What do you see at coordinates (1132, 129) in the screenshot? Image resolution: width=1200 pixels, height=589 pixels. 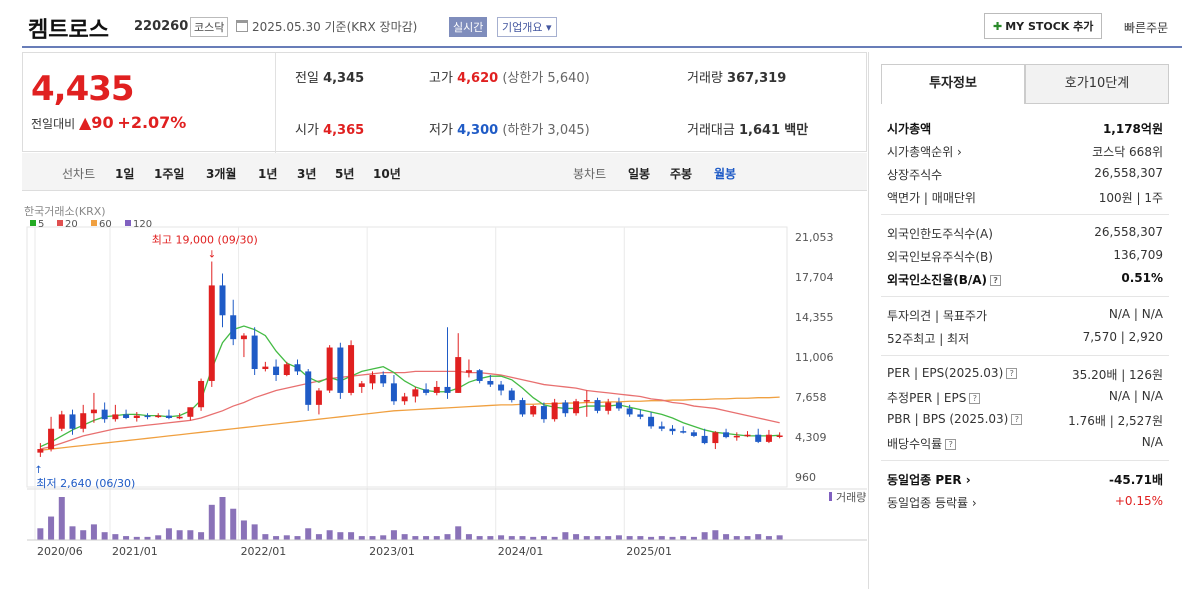 I see `info-value: 1,178억원` at bounding box center [1132, 129].